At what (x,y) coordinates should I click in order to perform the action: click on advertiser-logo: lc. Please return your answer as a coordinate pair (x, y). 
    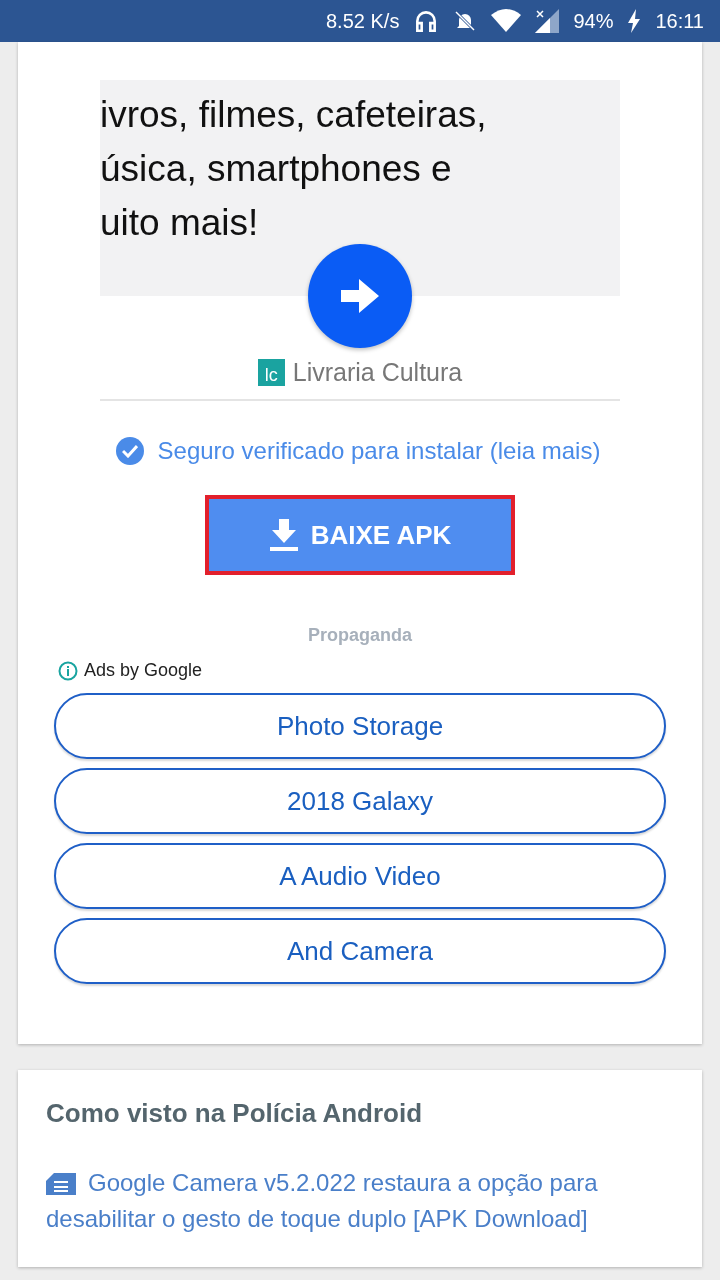
    Looking at the image, I should click on (271, 372).